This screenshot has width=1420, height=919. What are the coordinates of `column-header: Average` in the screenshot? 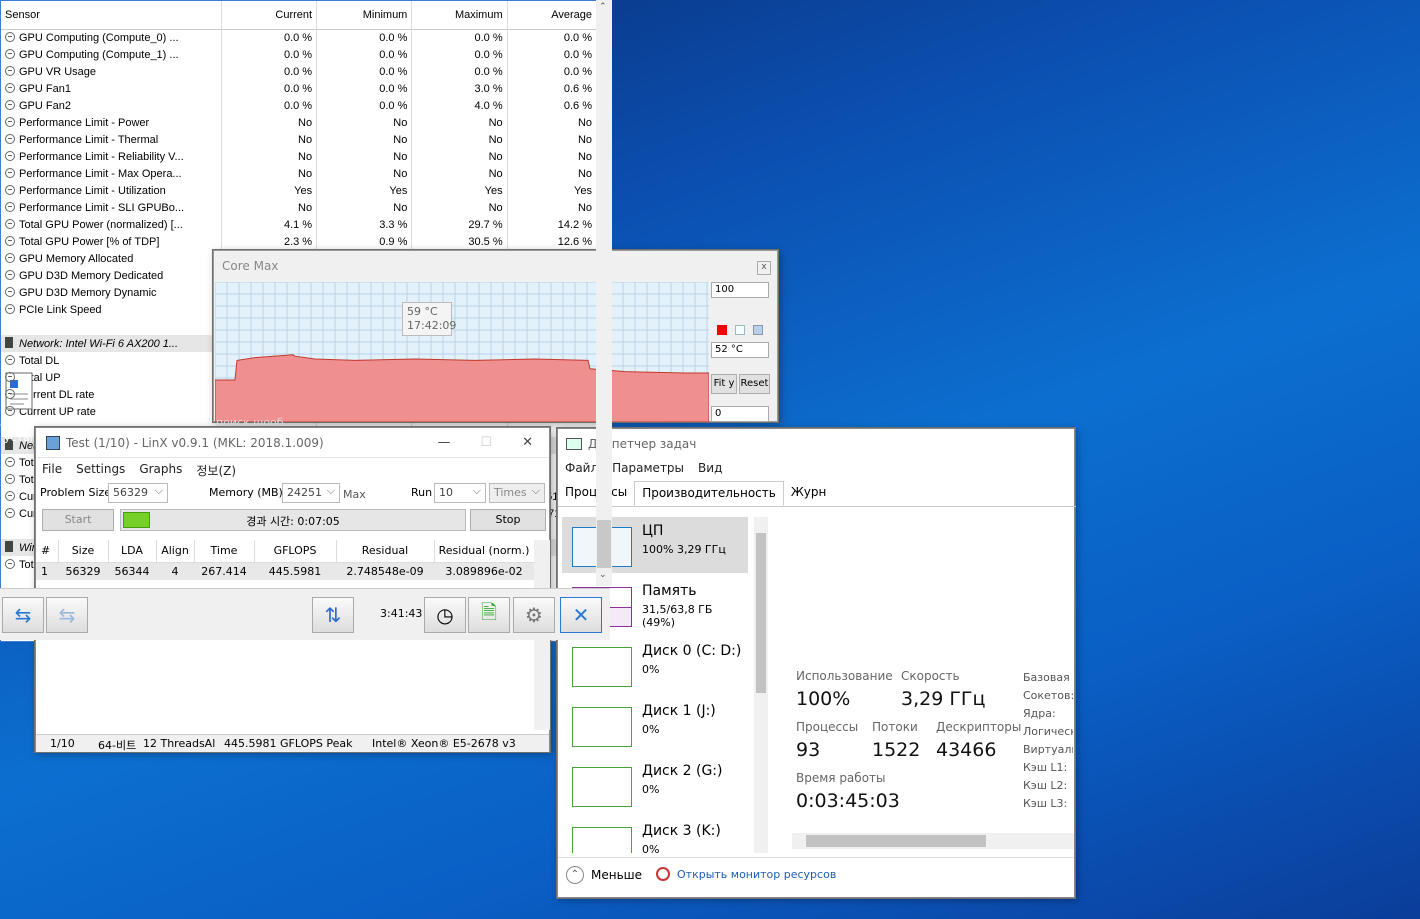 It's located at (552, 15).